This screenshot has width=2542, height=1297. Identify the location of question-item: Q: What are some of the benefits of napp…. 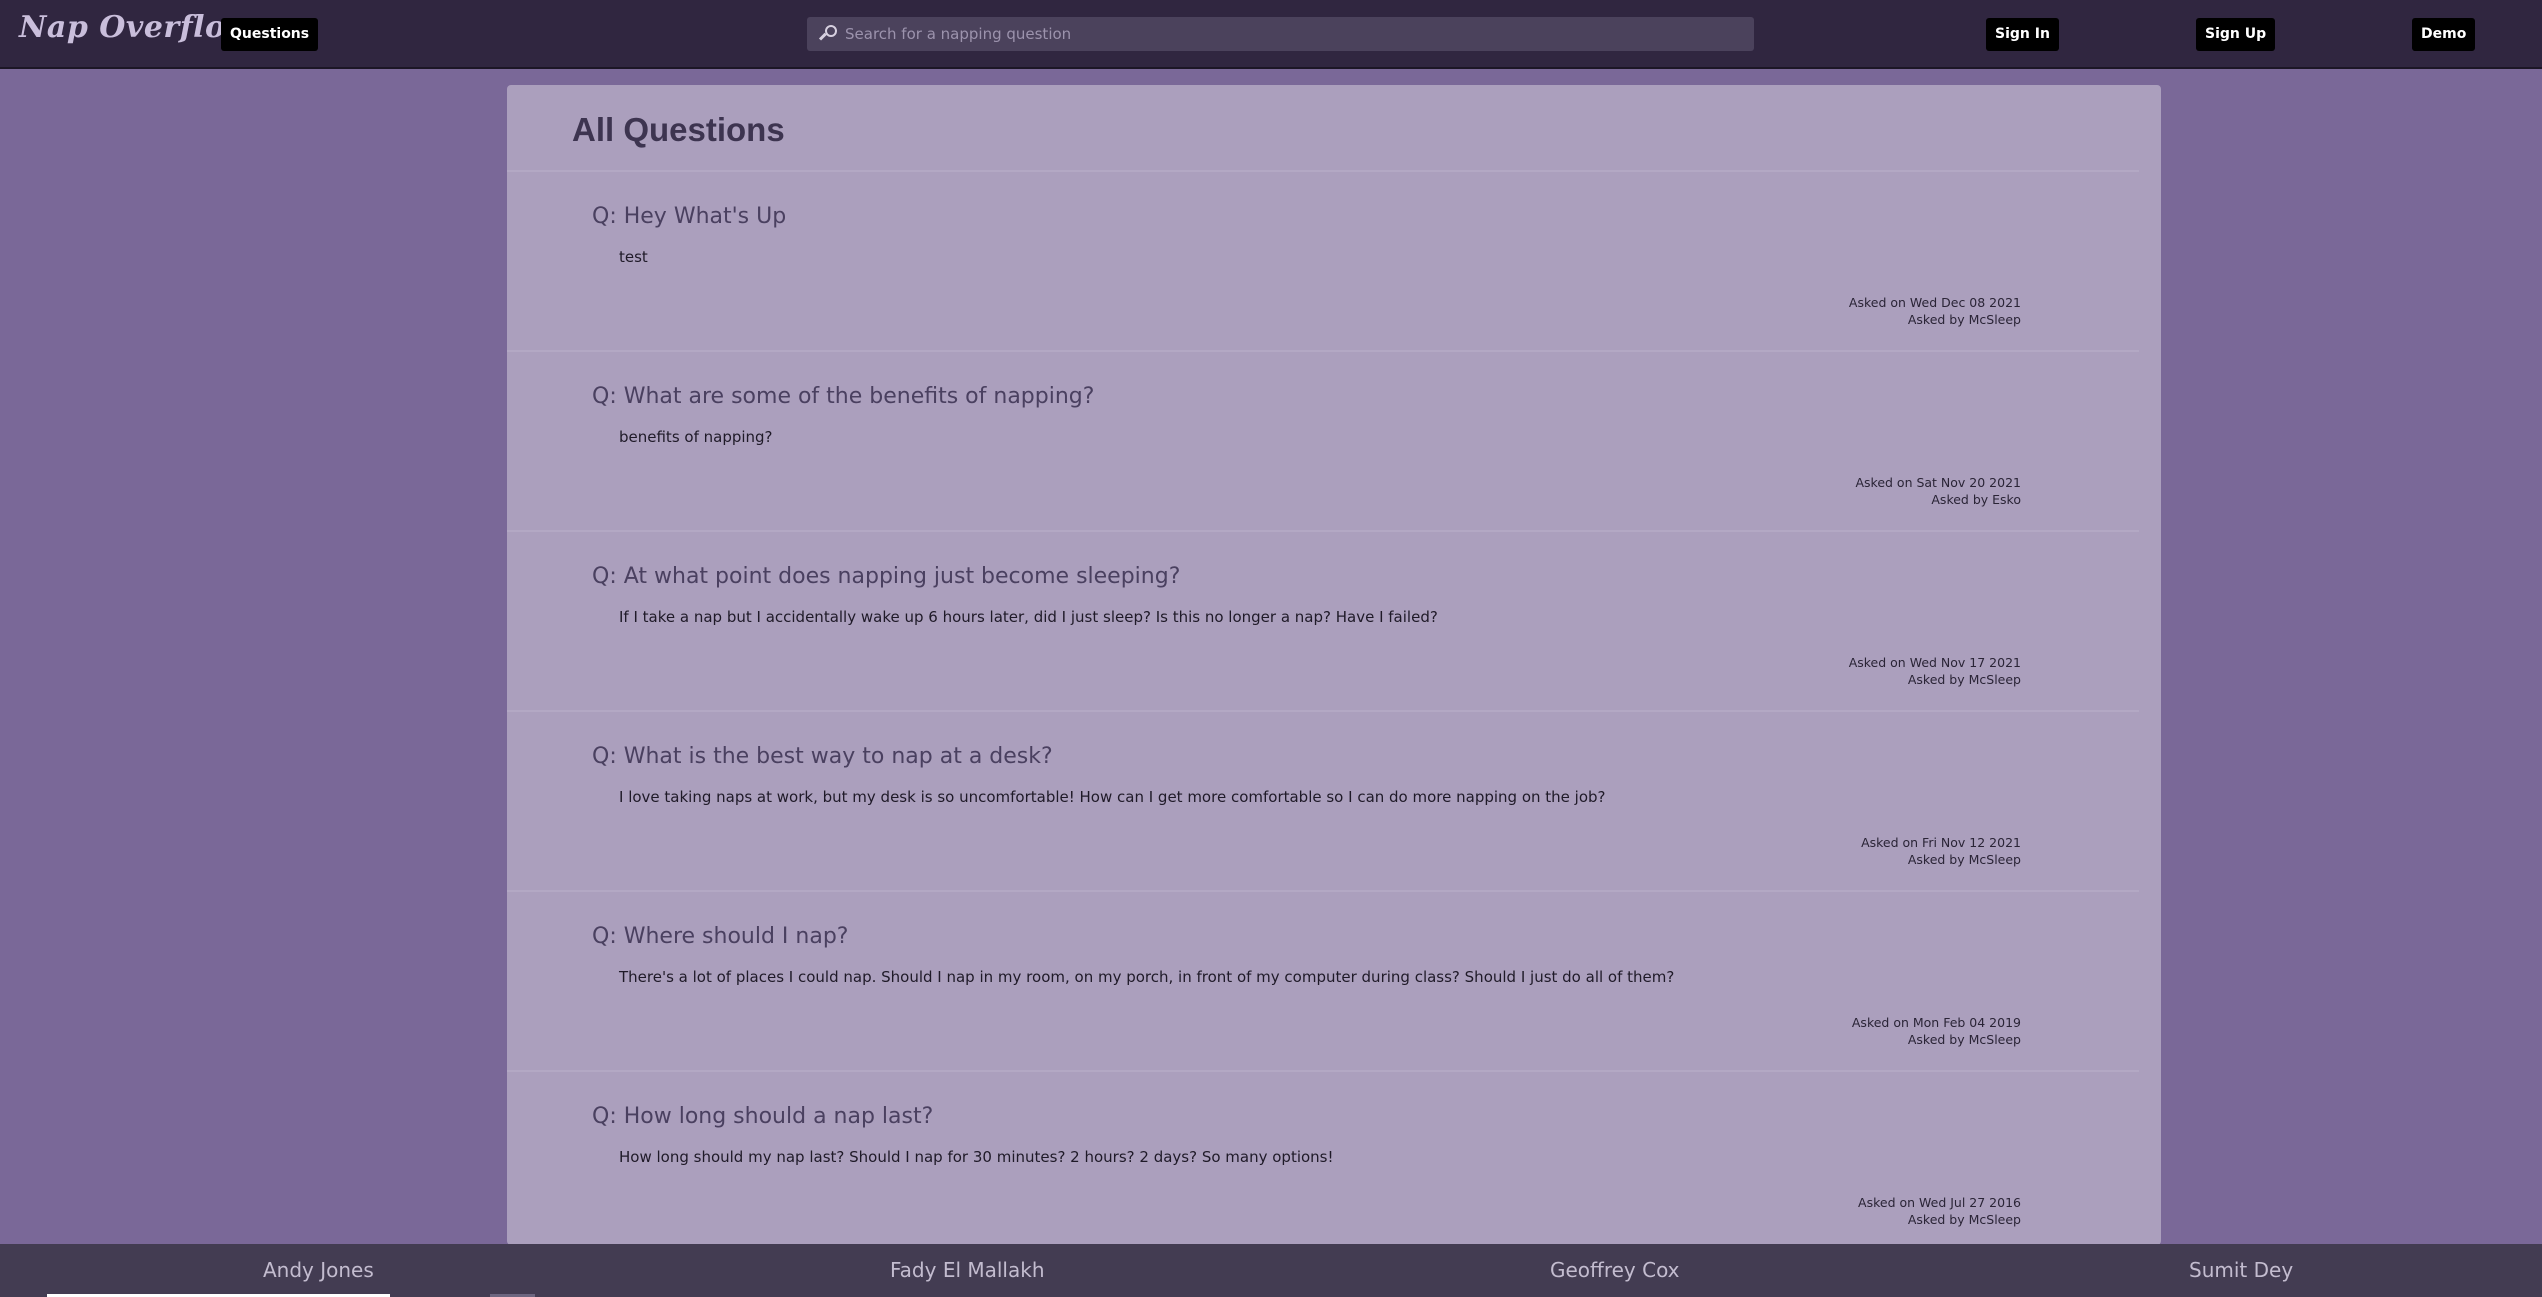
(1323, 440).